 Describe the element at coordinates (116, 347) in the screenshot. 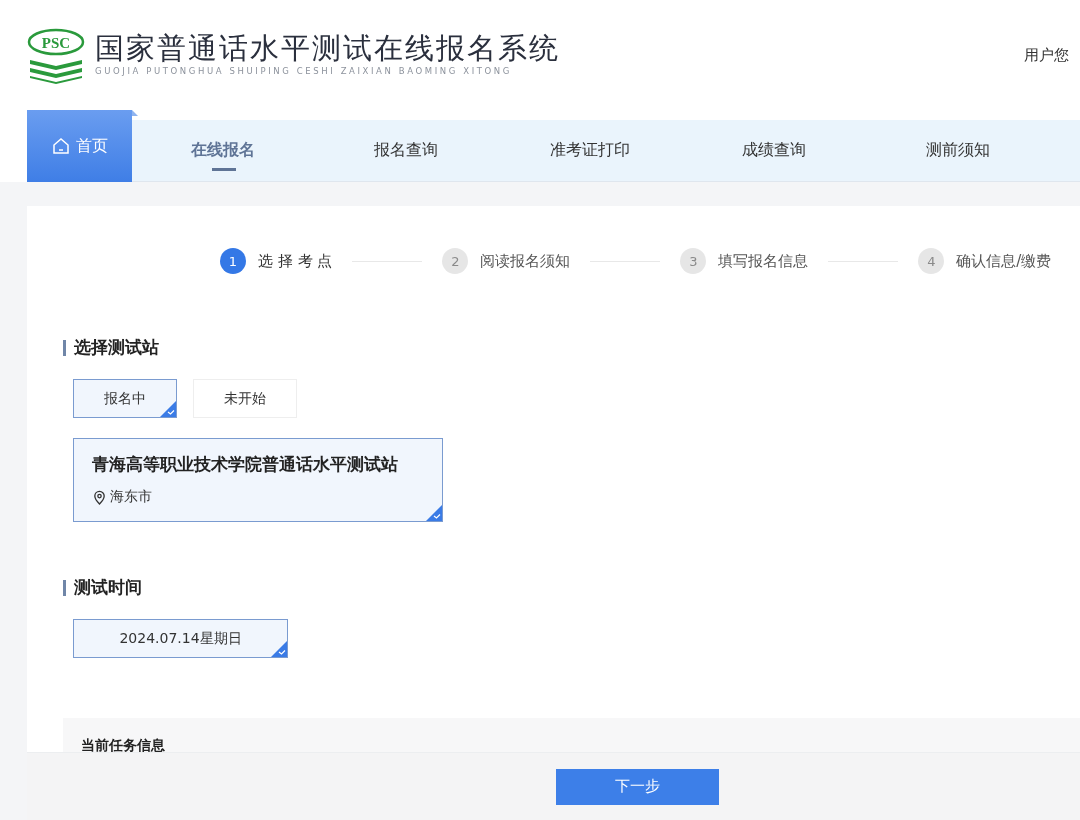

I see `section-title: 选择测试站` at that location.